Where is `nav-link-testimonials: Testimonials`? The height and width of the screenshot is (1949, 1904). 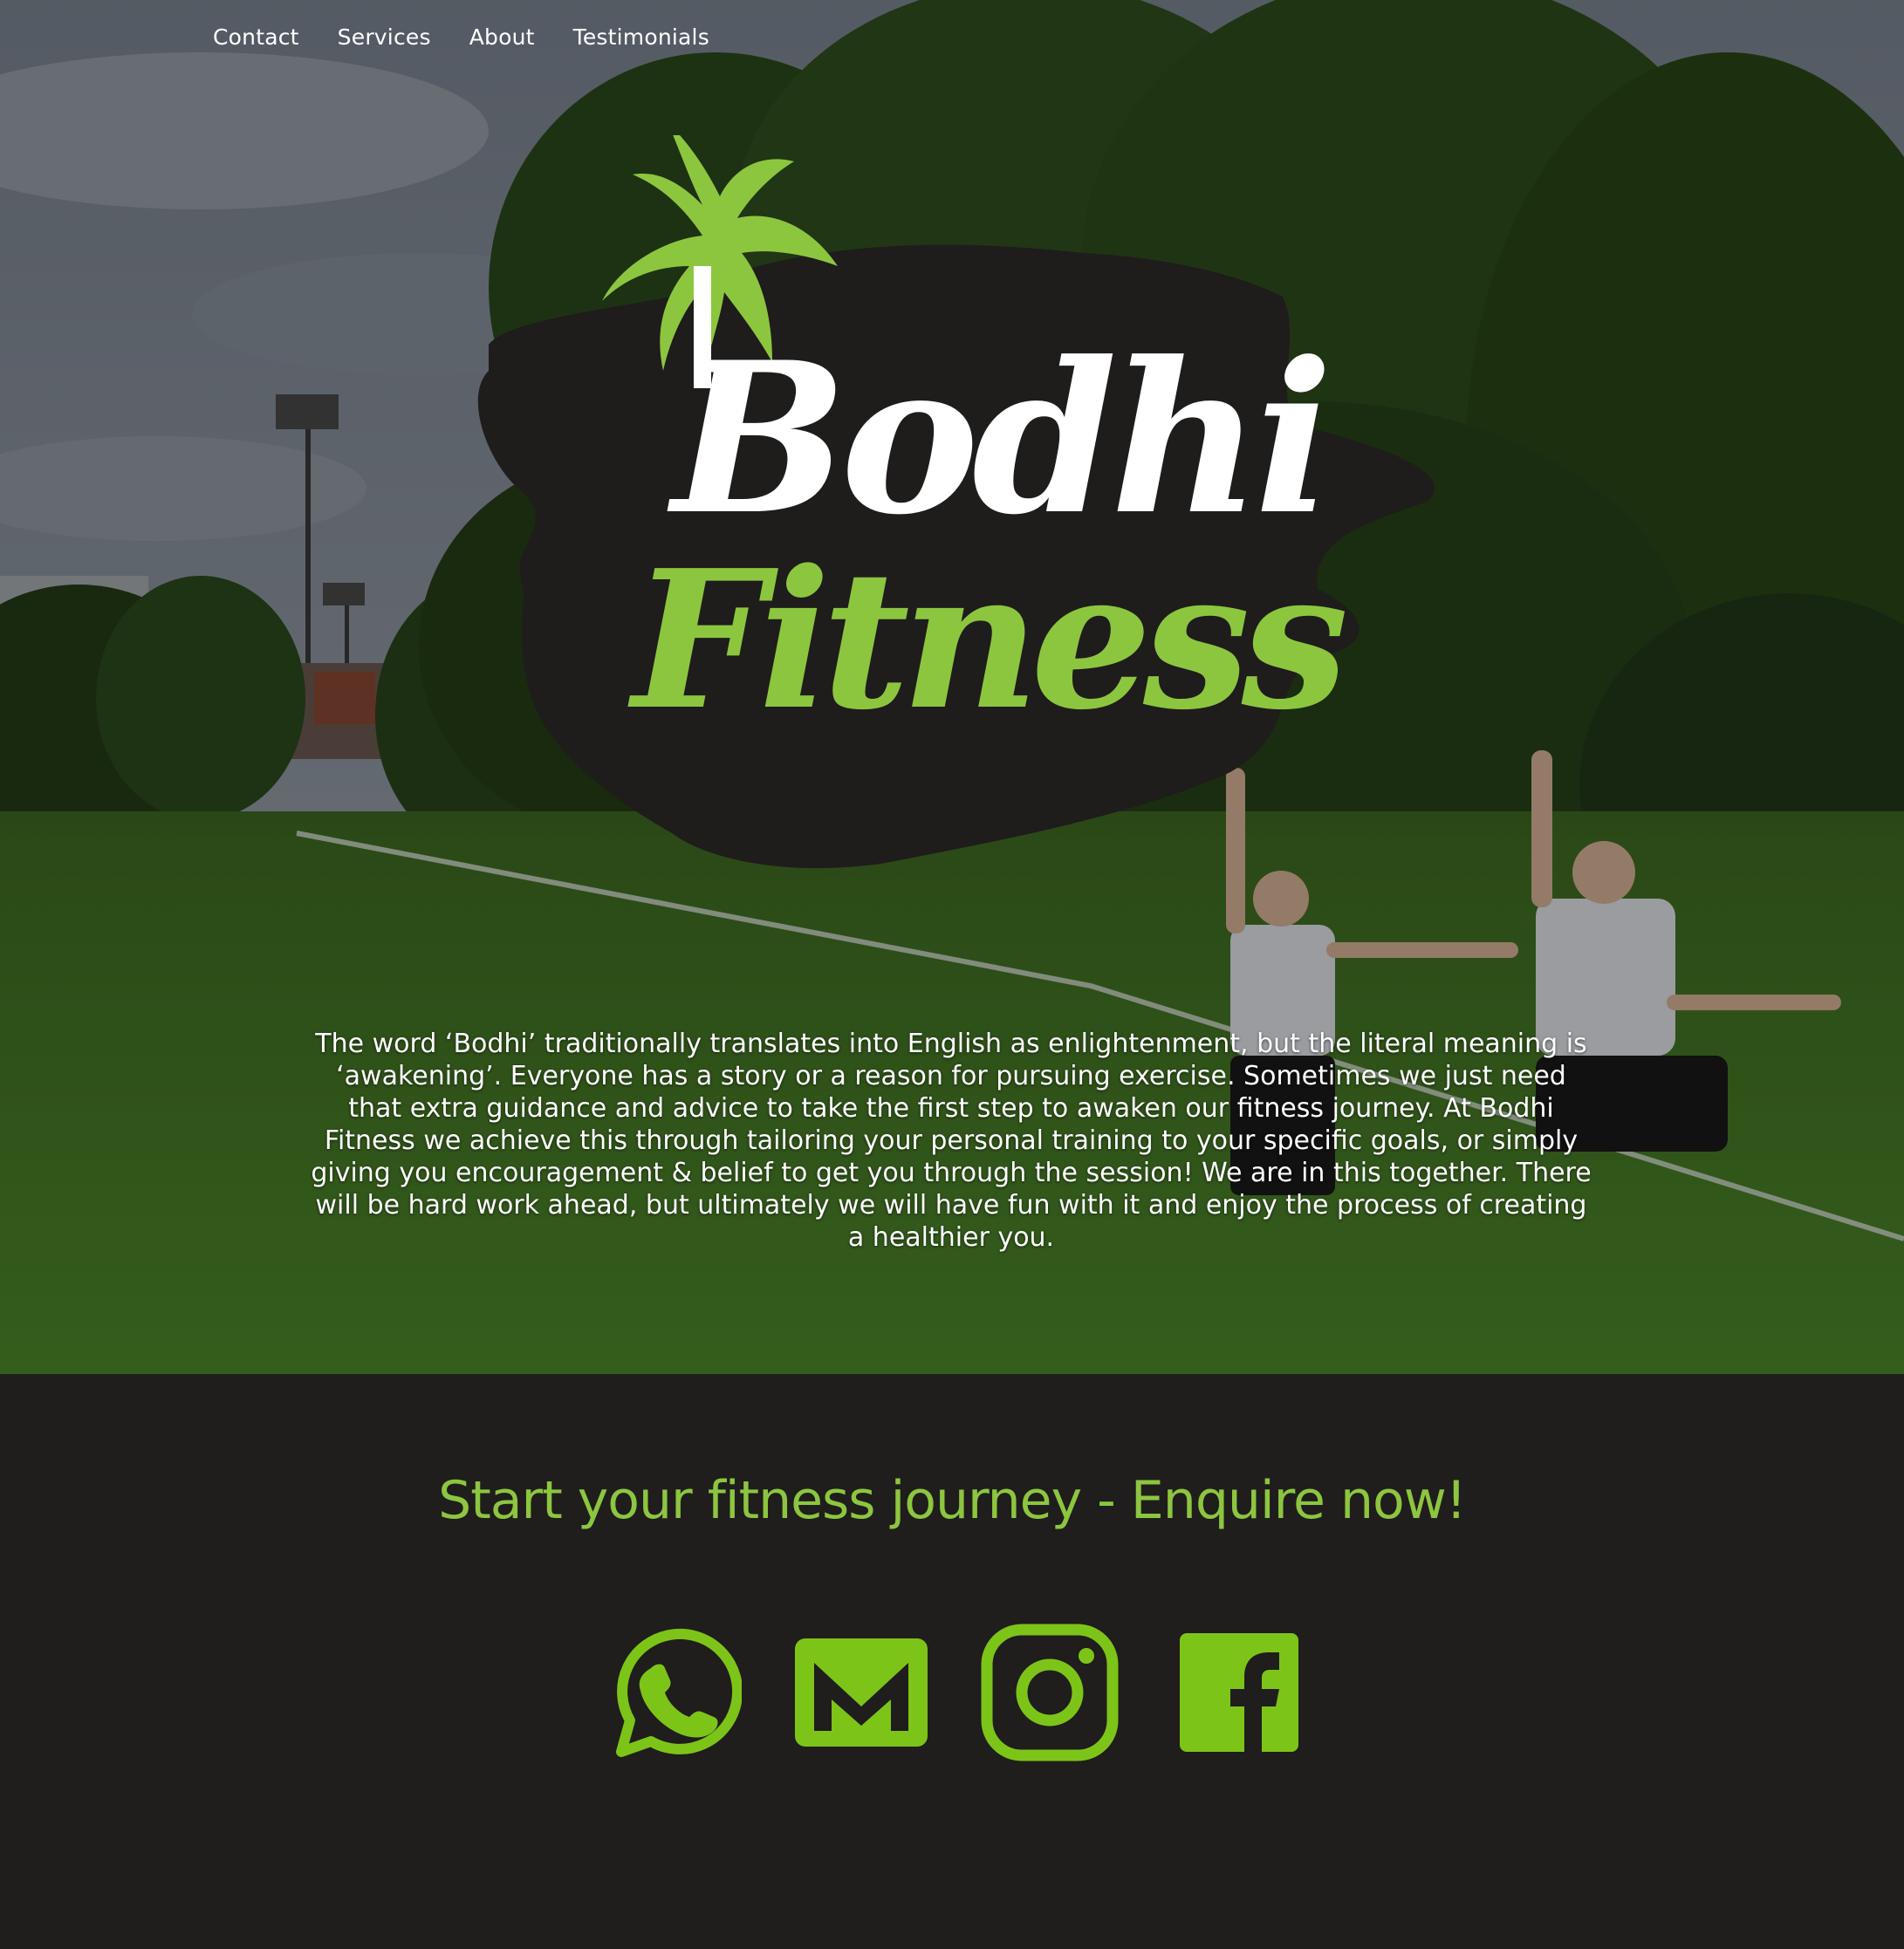
nav-link-testimonials: Testimonials is located at coordinates (641, 37).